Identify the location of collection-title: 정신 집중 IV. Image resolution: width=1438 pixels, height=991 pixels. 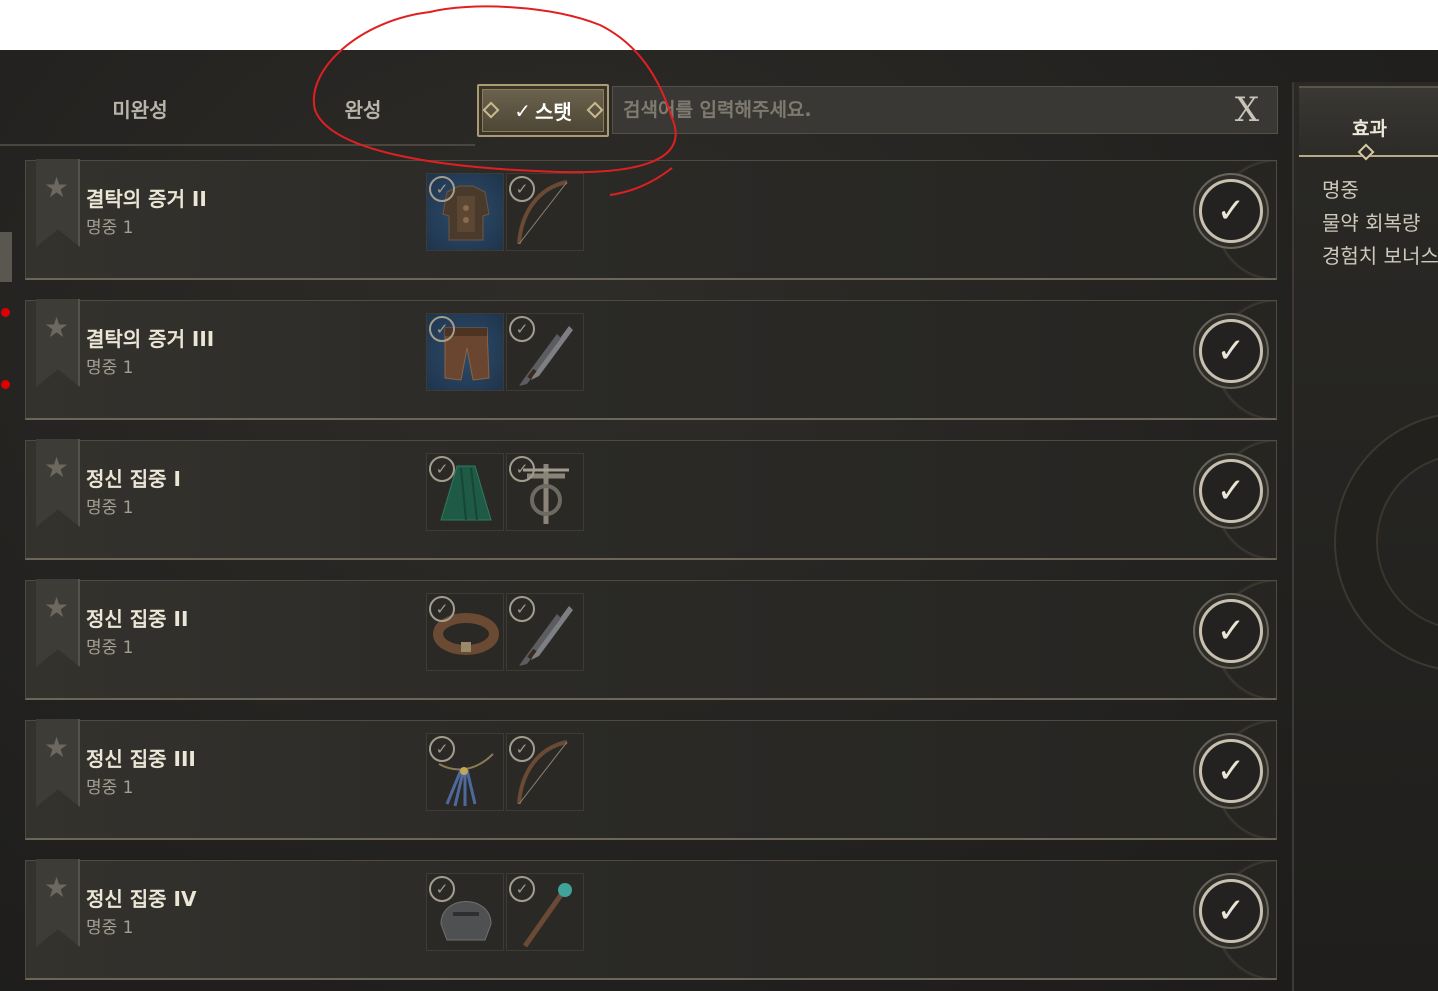
(141, 899).